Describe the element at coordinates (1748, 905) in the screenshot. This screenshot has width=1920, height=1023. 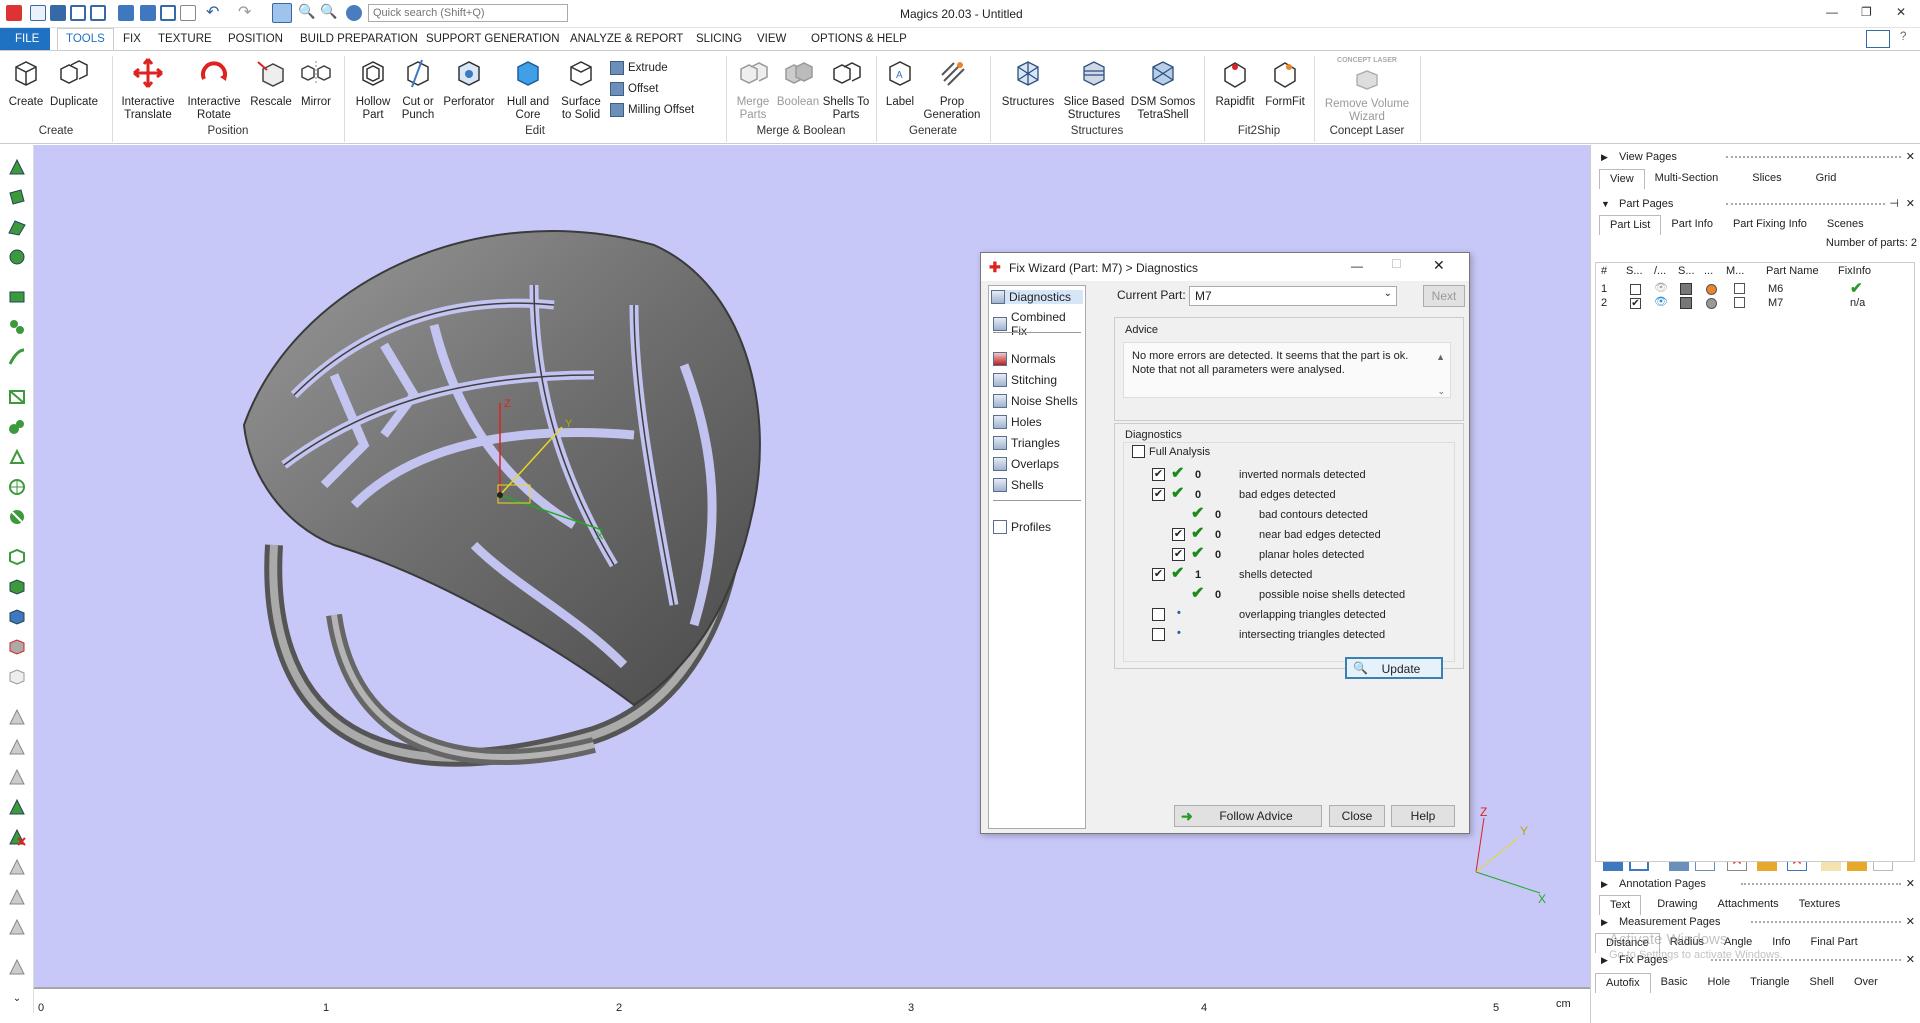
I see `tab-attachments: Attachments` at that location.